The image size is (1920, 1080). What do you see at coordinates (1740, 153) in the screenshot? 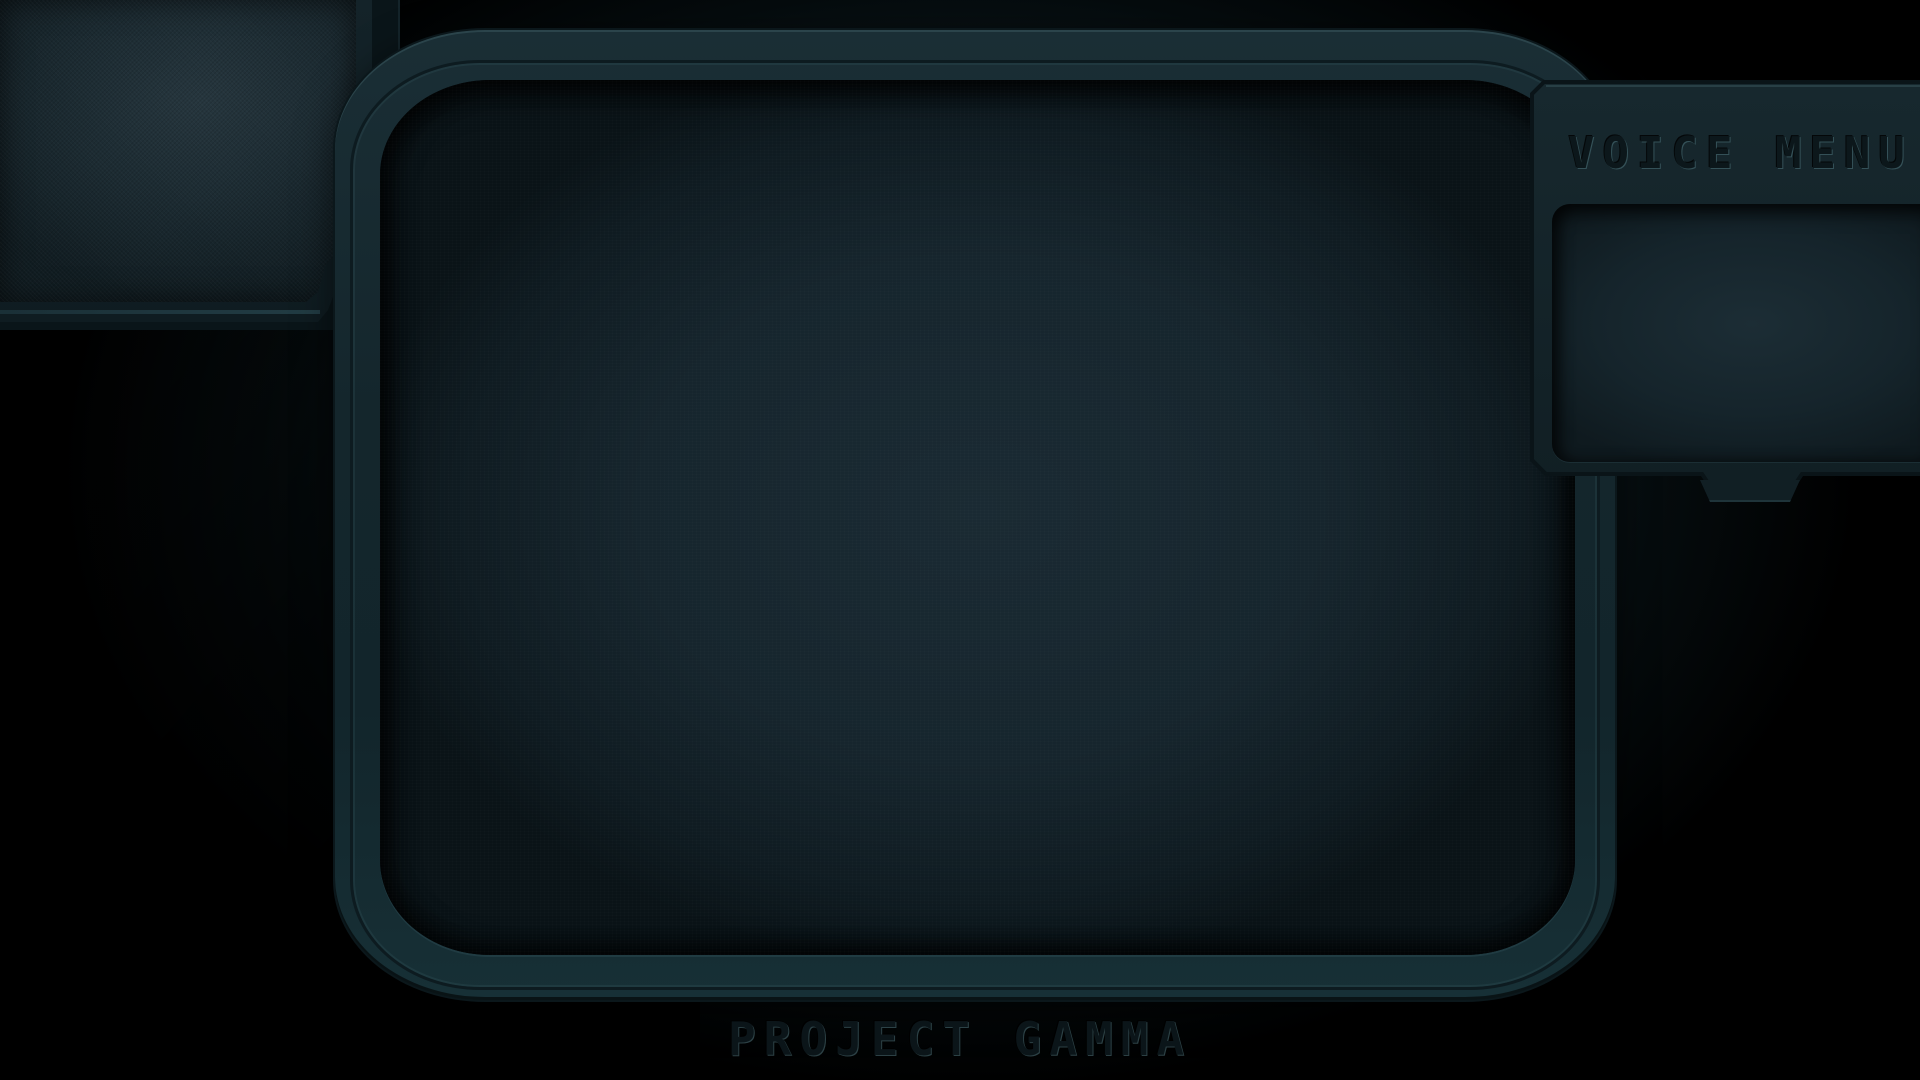
I see `voice-menu-title: VOICE MENU` at bounding box center [1740, 153].